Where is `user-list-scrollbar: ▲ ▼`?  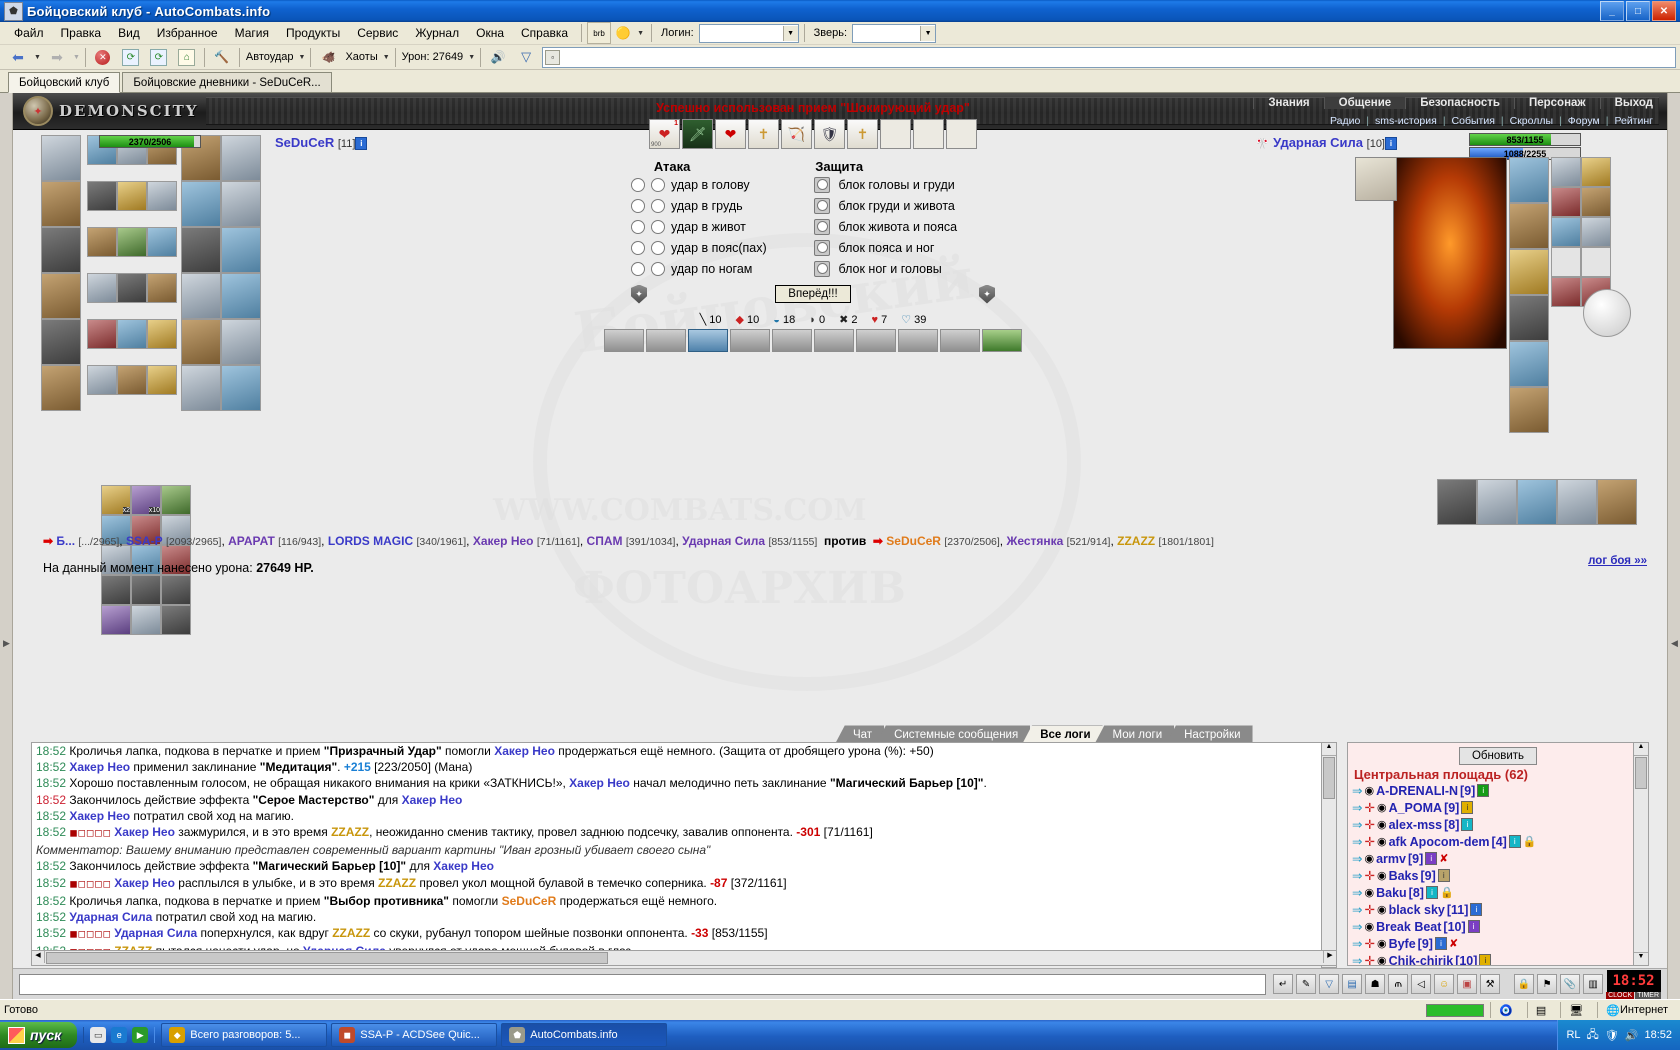 user-list-scrollbar: ▲ ▼ is located at coordinates (1641, 854).